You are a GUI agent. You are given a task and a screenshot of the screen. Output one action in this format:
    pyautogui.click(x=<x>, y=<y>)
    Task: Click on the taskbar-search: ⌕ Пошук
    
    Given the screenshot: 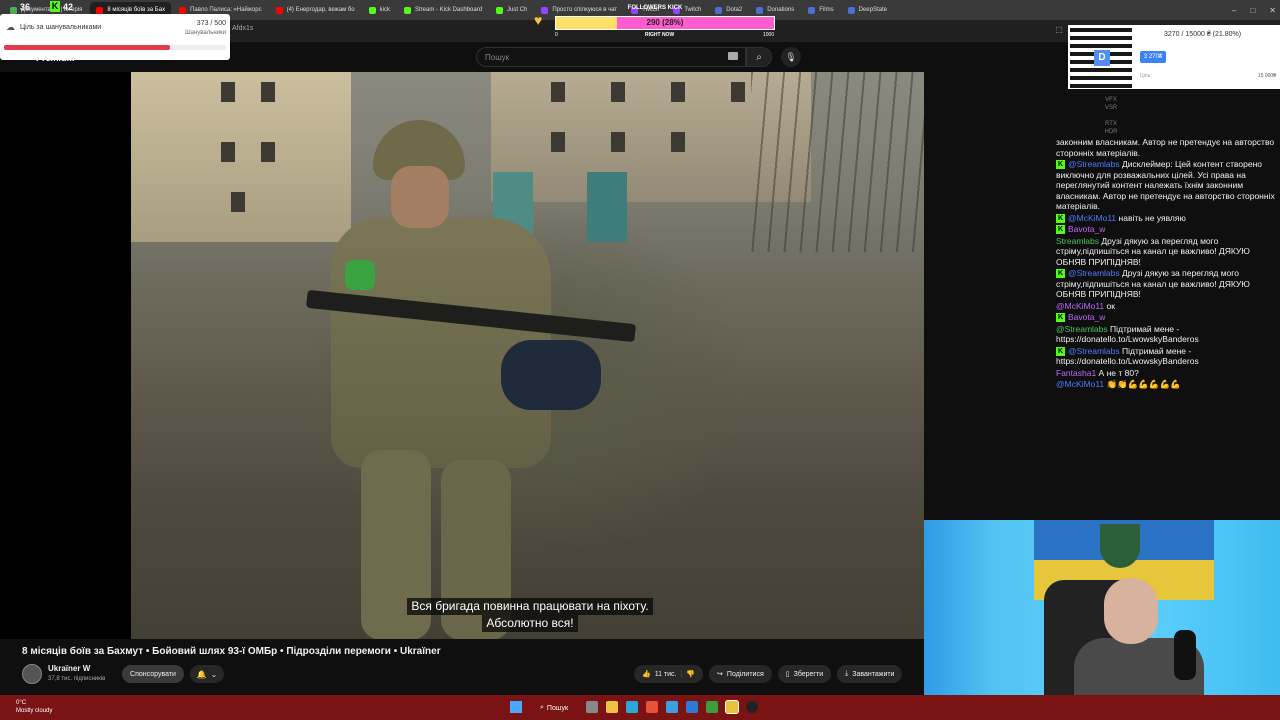 What is the action you would take?
    pyautogui.click(x=554, y=708)
    